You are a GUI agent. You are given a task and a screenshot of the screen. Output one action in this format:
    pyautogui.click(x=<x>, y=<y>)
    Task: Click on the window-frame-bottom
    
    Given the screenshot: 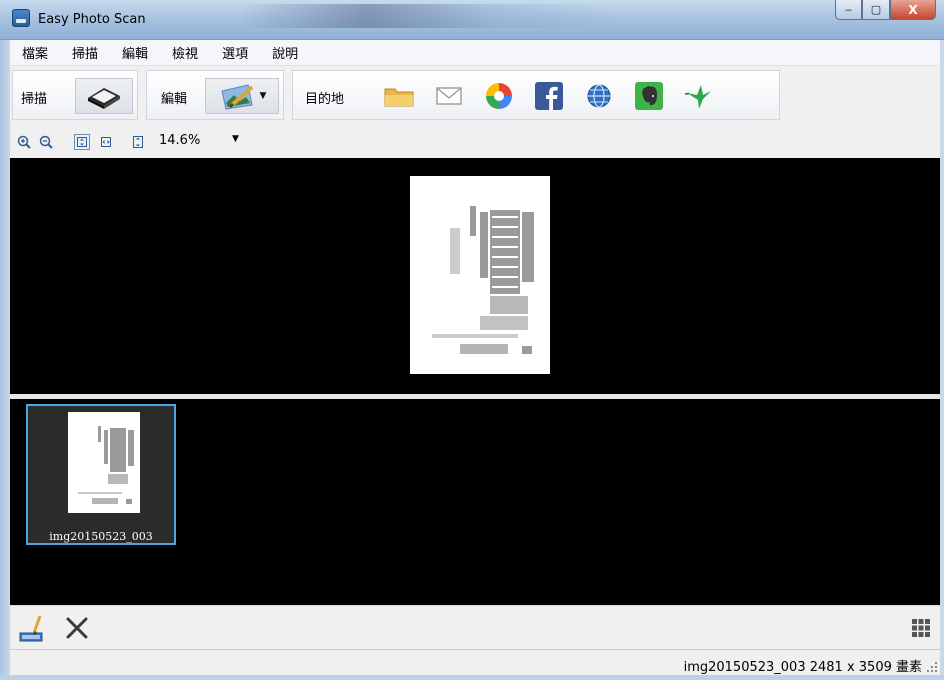 What is the action you would take?
    pyautogui.click(x=472, y=677)
    